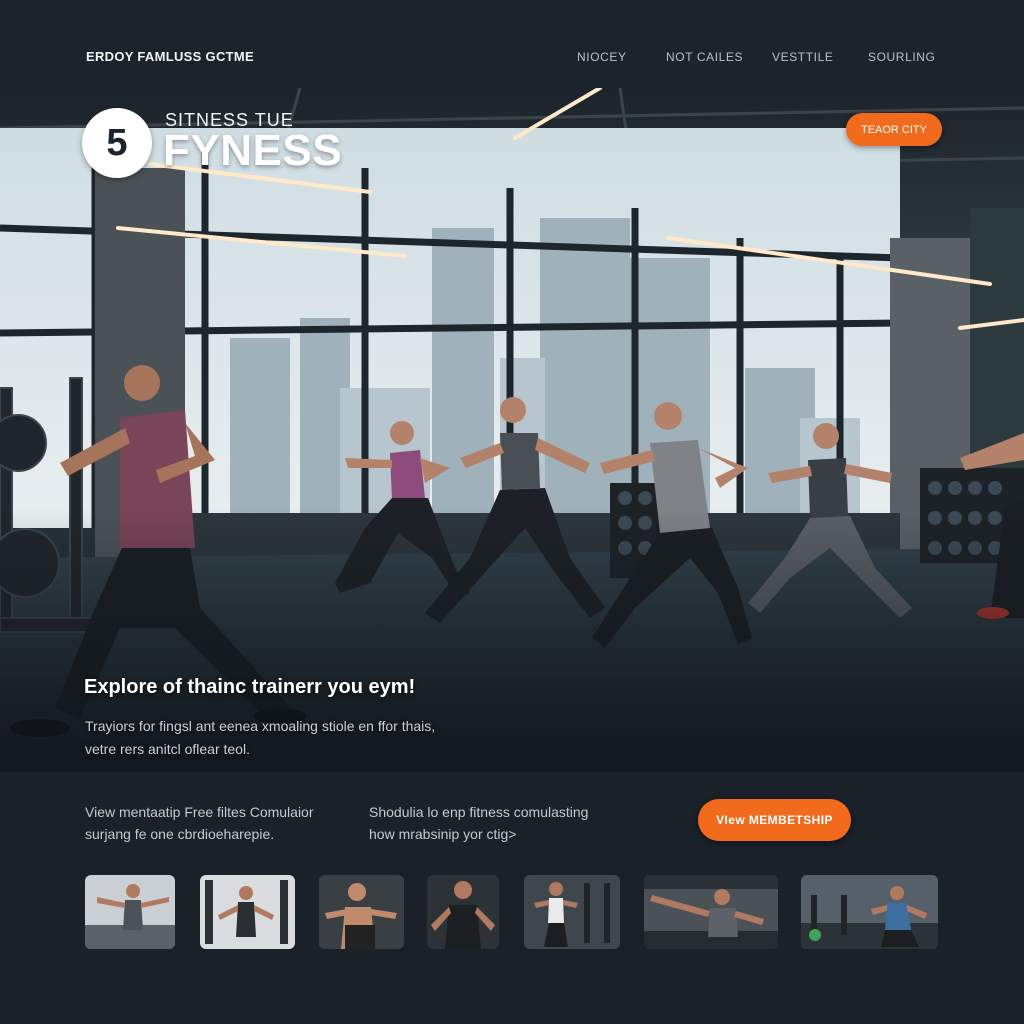  What do you see at coordinates (602, 57) in the screenshot?
I see `nav-link-1: NIOCEY` at bounding box center [602, 57].